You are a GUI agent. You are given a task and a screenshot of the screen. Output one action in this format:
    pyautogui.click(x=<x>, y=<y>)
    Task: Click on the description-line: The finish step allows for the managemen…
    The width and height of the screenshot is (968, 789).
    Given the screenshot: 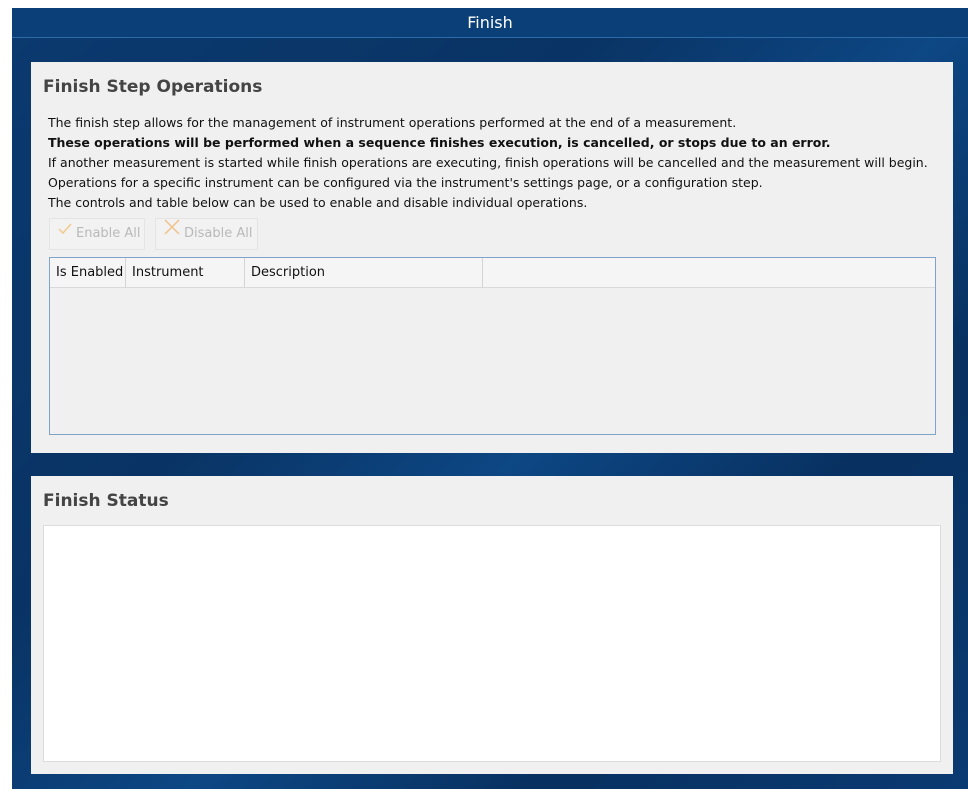 What is the action you would take?
    pyautogui.click(x=392, y=122)
    